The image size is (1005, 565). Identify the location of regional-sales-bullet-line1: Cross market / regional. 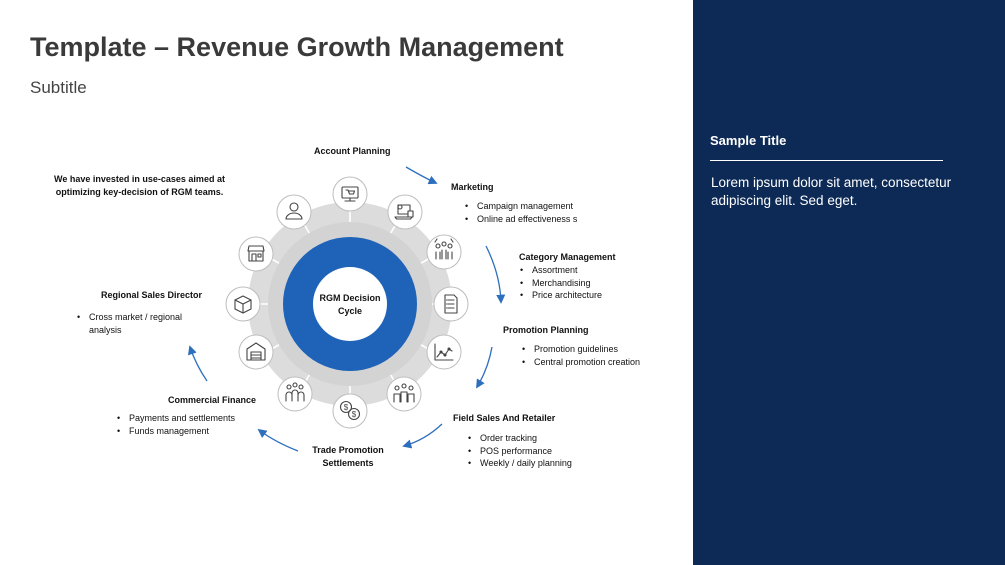
(136, 317).